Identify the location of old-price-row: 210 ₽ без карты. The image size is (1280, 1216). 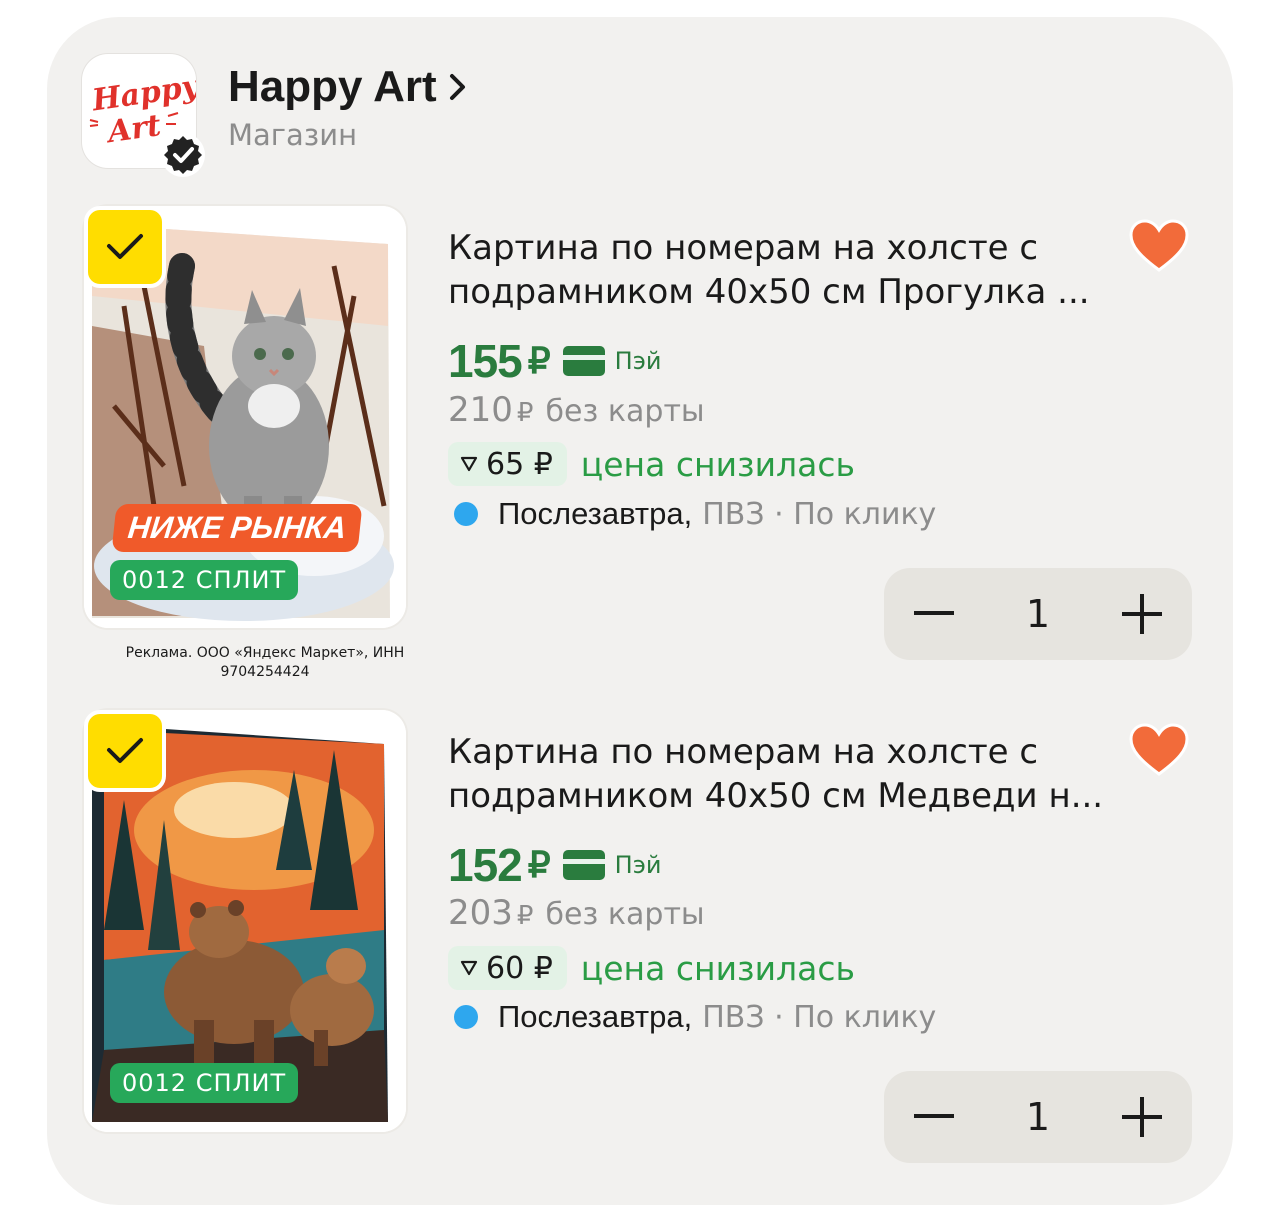
(576, 410).